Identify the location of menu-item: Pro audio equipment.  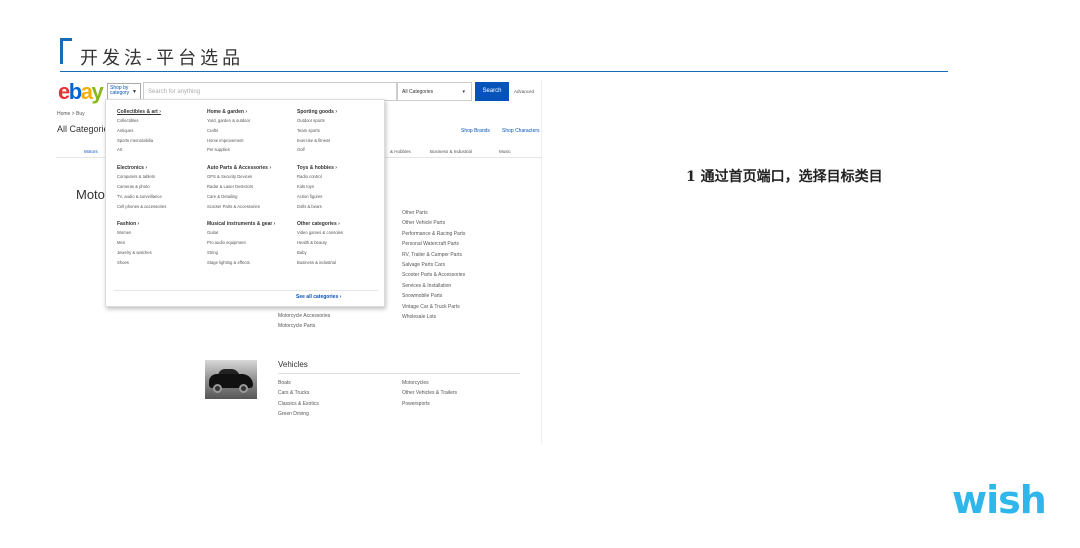
(241, 243).